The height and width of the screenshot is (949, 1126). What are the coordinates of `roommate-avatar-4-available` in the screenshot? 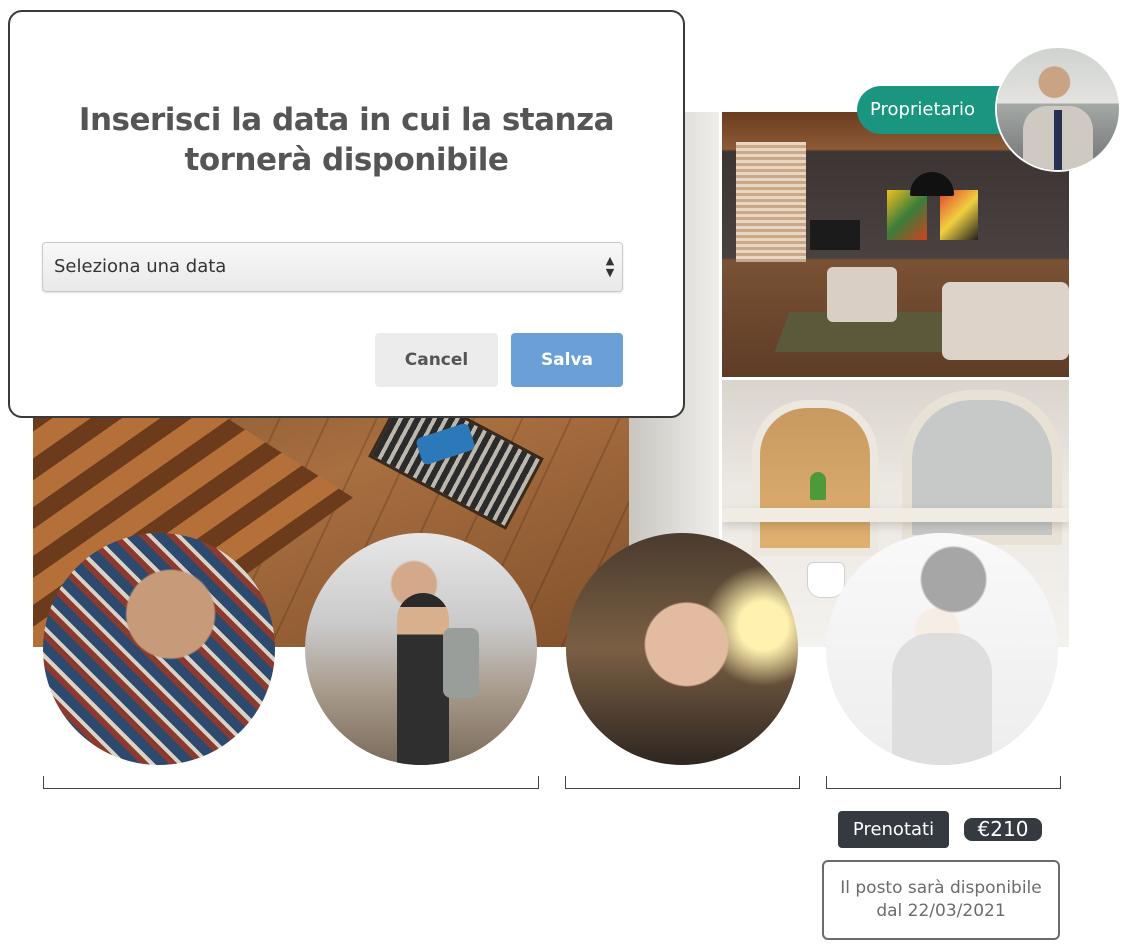 It's located at (942, 649).